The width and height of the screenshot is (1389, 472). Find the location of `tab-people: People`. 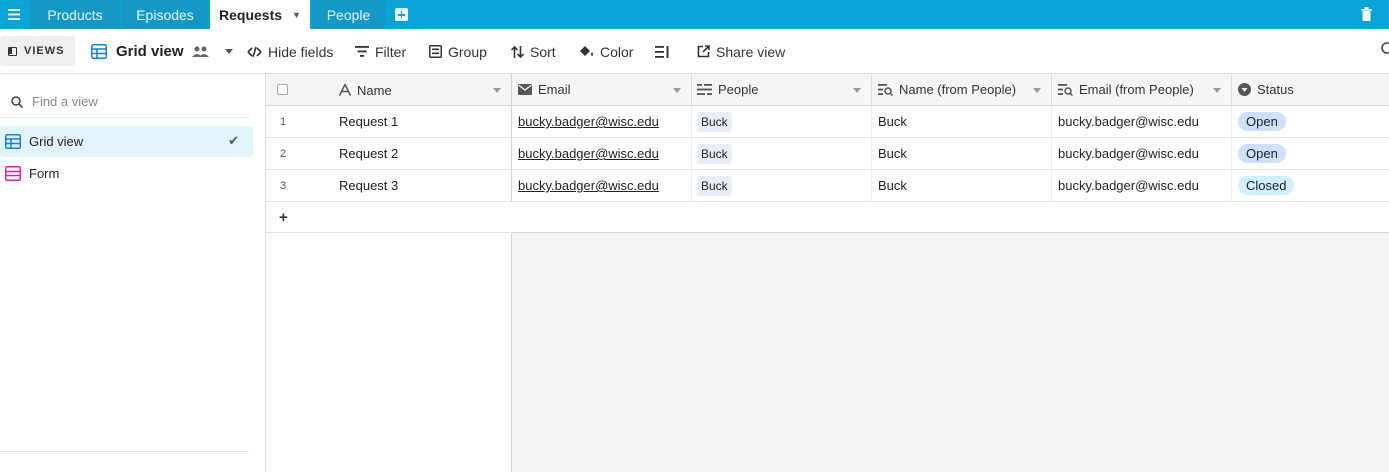

tab-people: People is located at coordinates (348, 14).